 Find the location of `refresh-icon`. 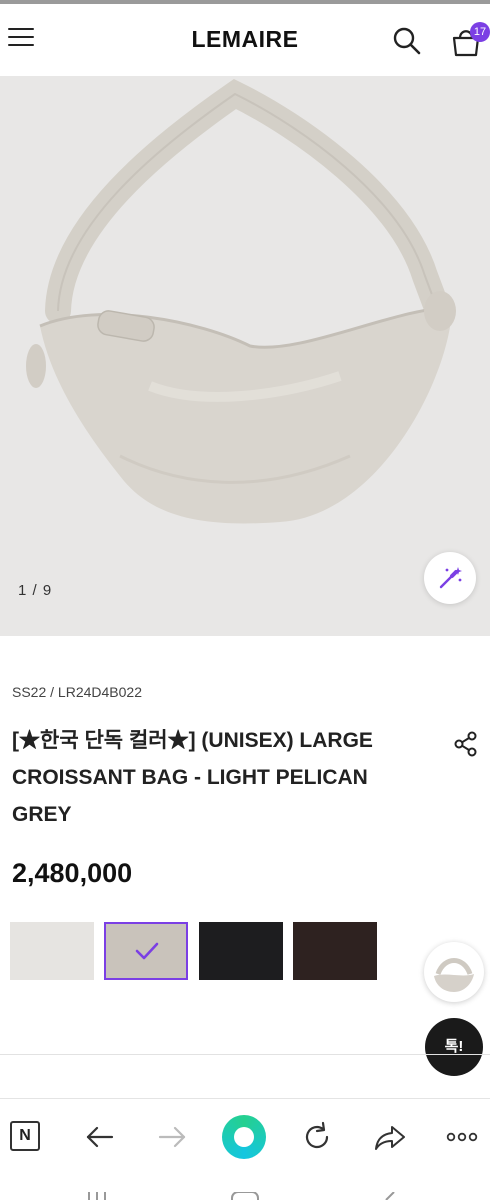

refresh-icon is located at coordinates (317, 1137).